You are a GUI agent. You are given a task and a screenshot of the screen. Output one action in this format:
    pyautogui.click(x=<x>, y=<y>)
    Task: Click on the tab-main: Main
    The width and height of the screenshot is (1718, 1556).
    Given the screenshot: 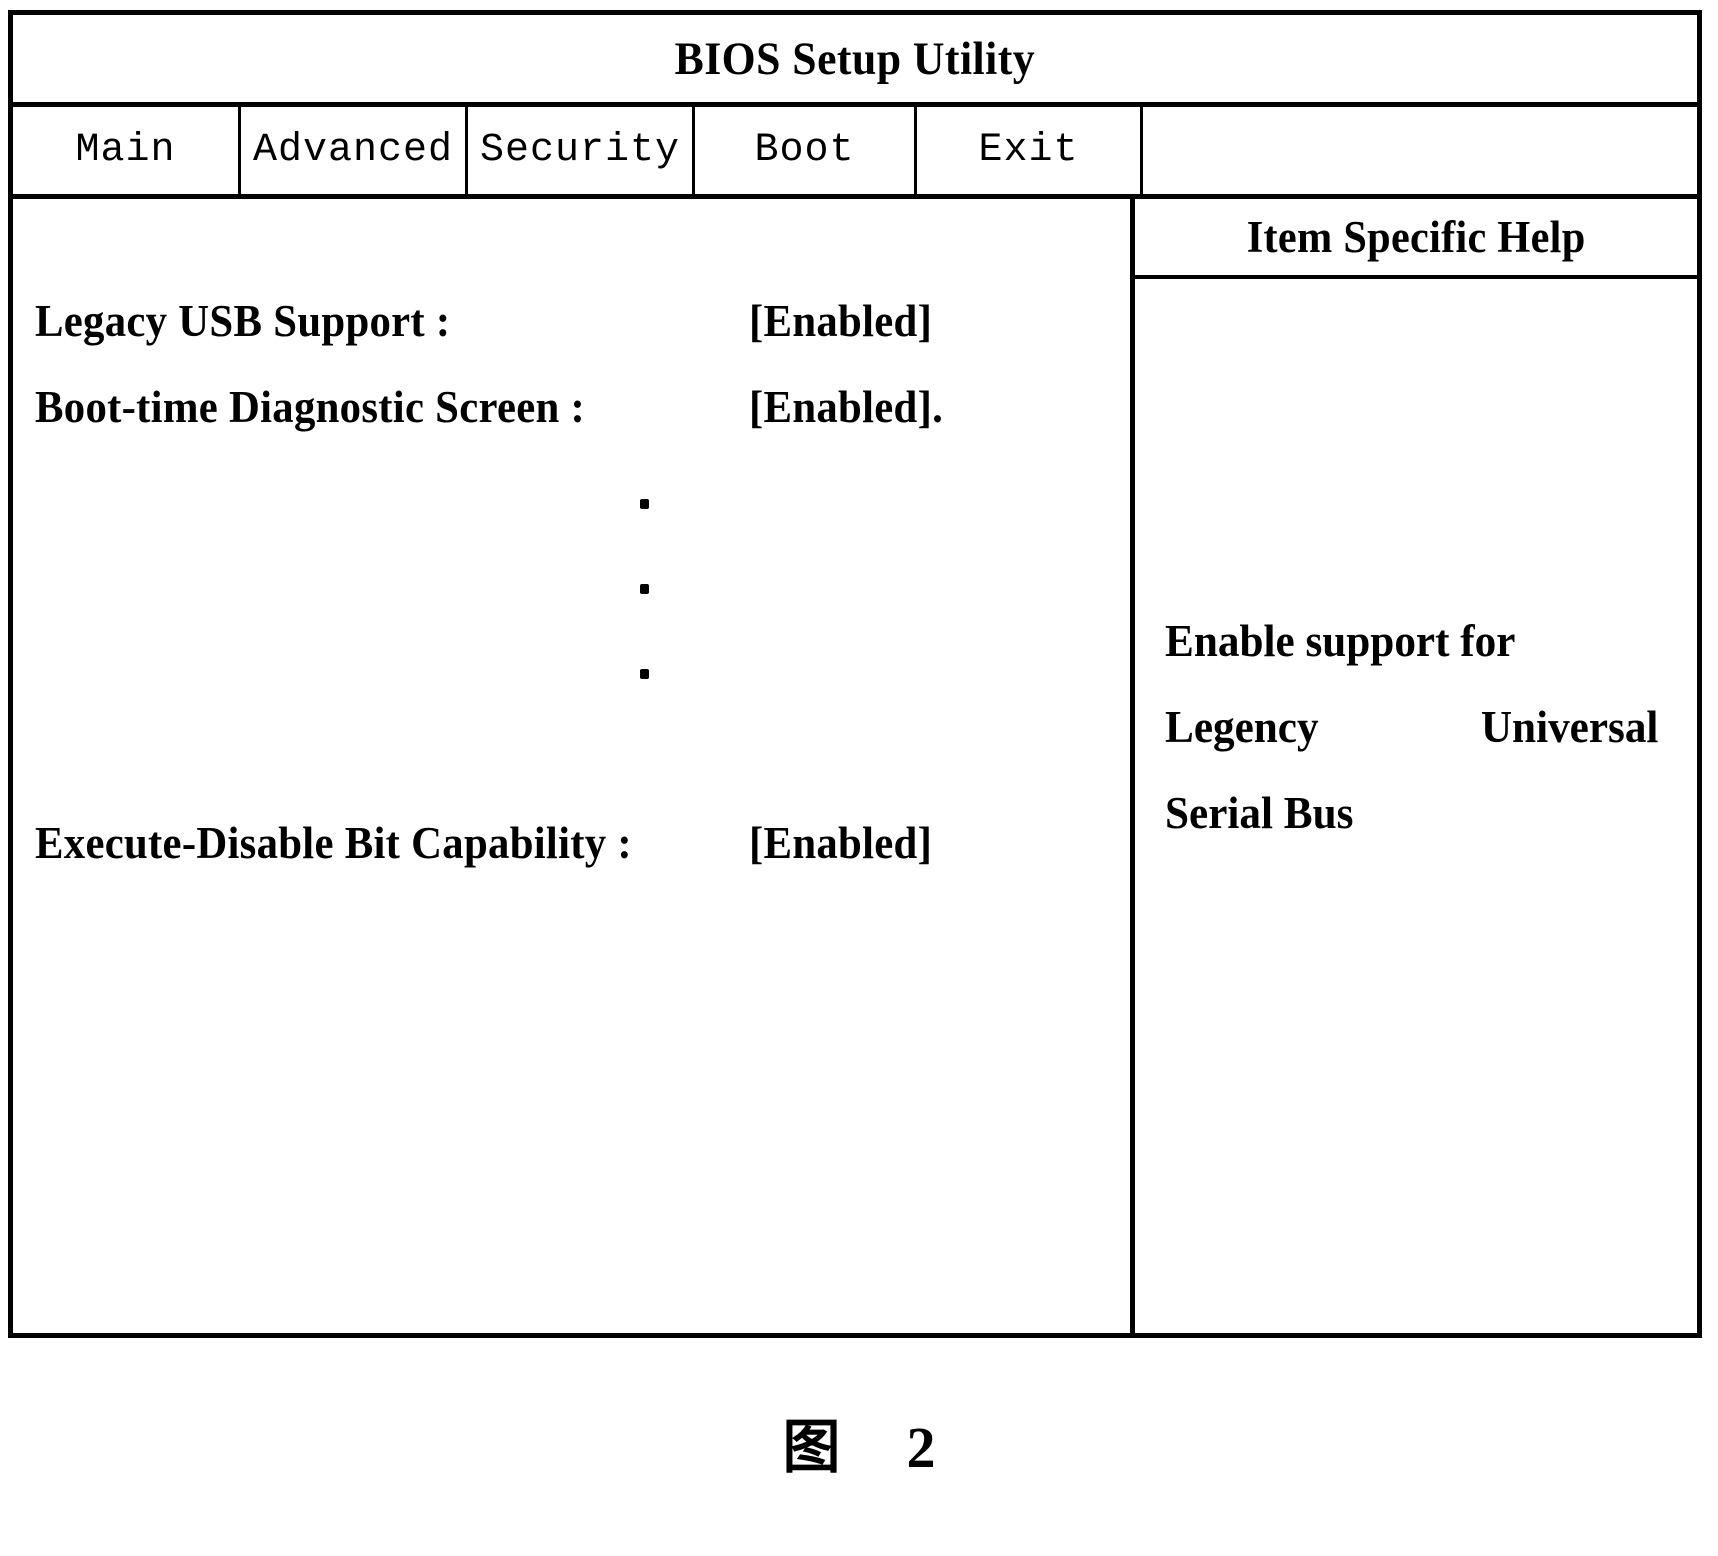 What is the action you would take?
    pyautogui.click(x=127, y=150)
    